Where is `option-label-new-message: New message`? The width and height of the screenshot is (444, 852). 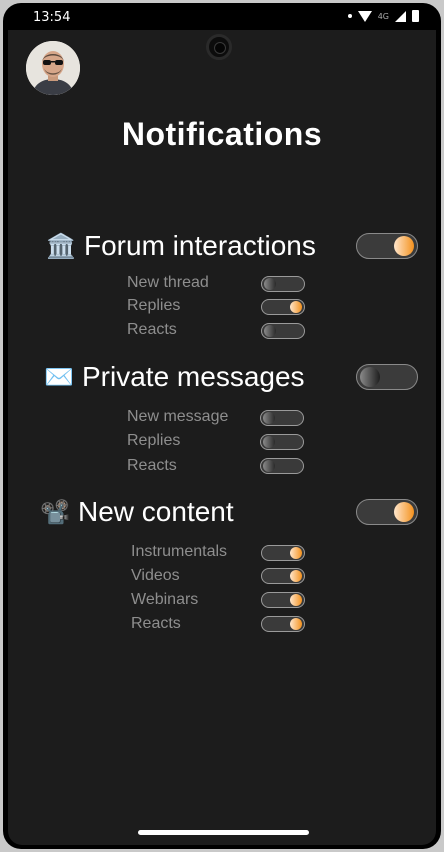
option-label-new-message: New message is located at coordinates (178, 416).